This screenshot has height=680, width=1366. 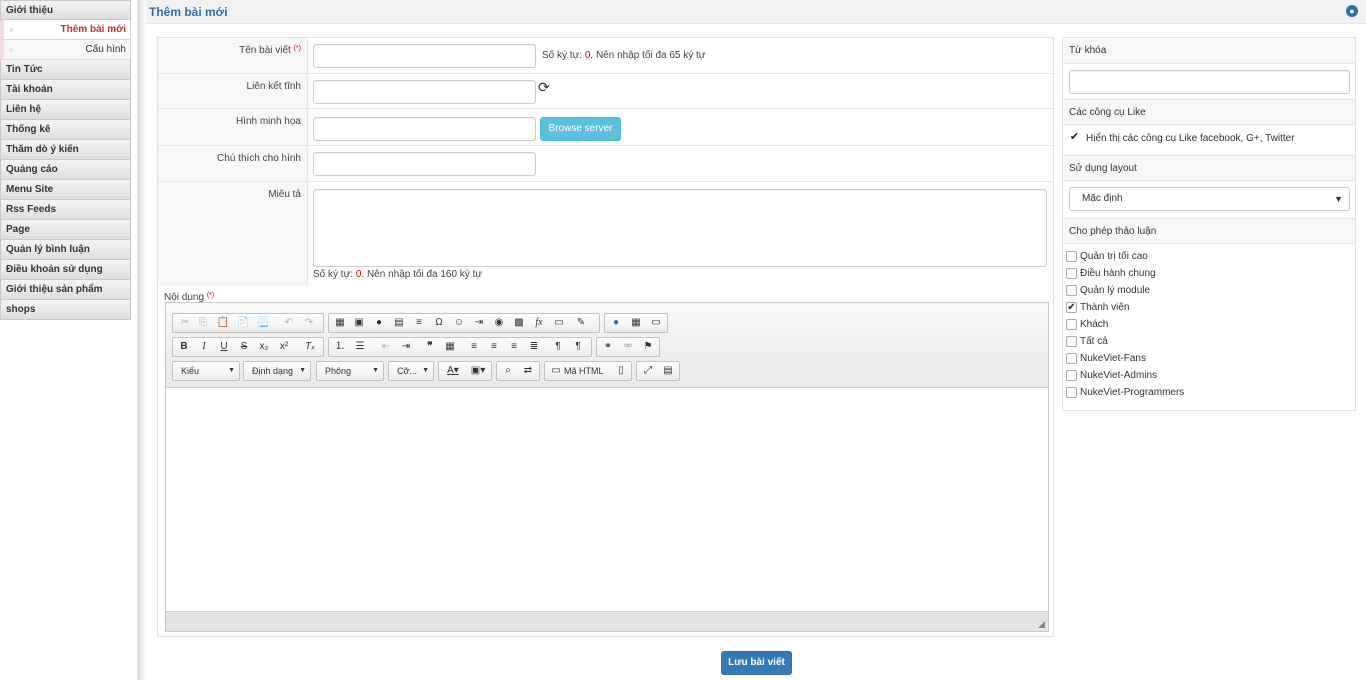 I want to click on globe-icon: ●, so click(x=1352, y=11).